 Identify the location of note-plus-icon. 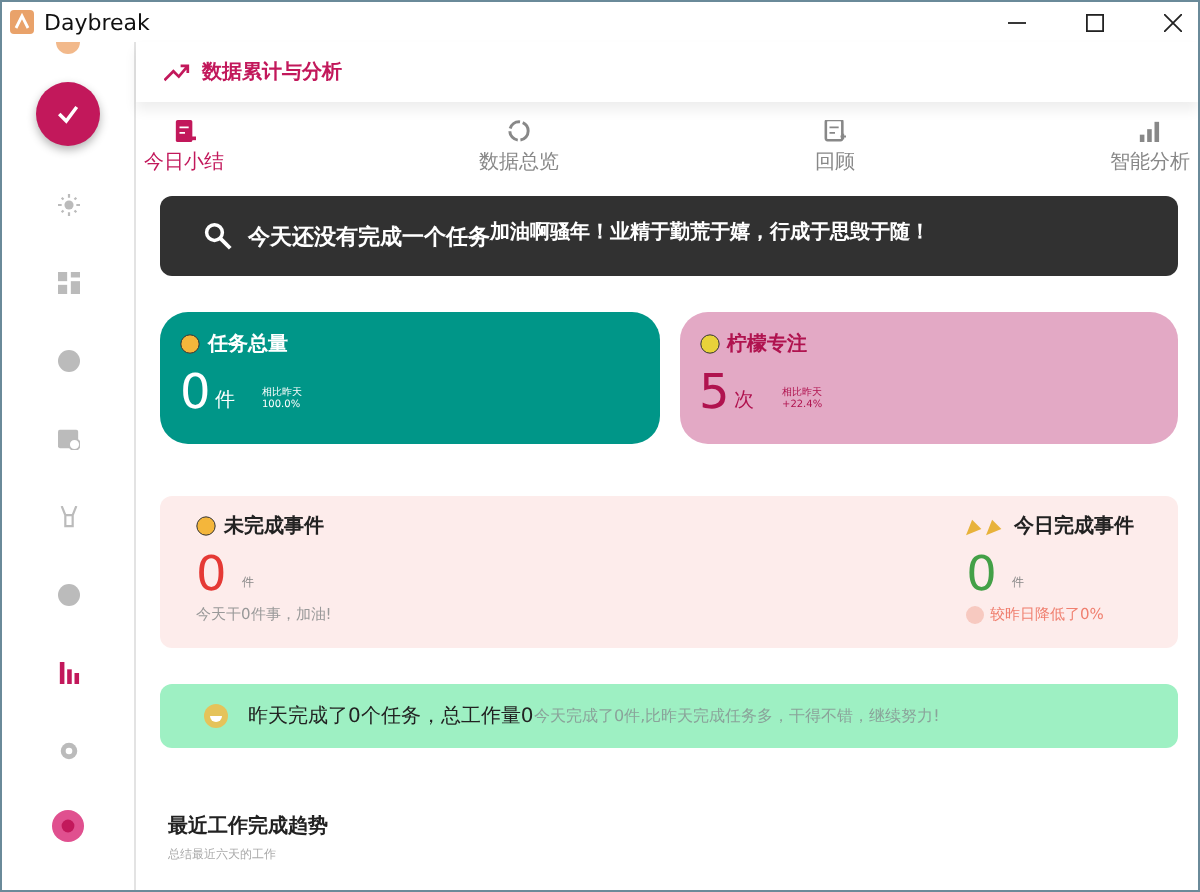
(834, 131).